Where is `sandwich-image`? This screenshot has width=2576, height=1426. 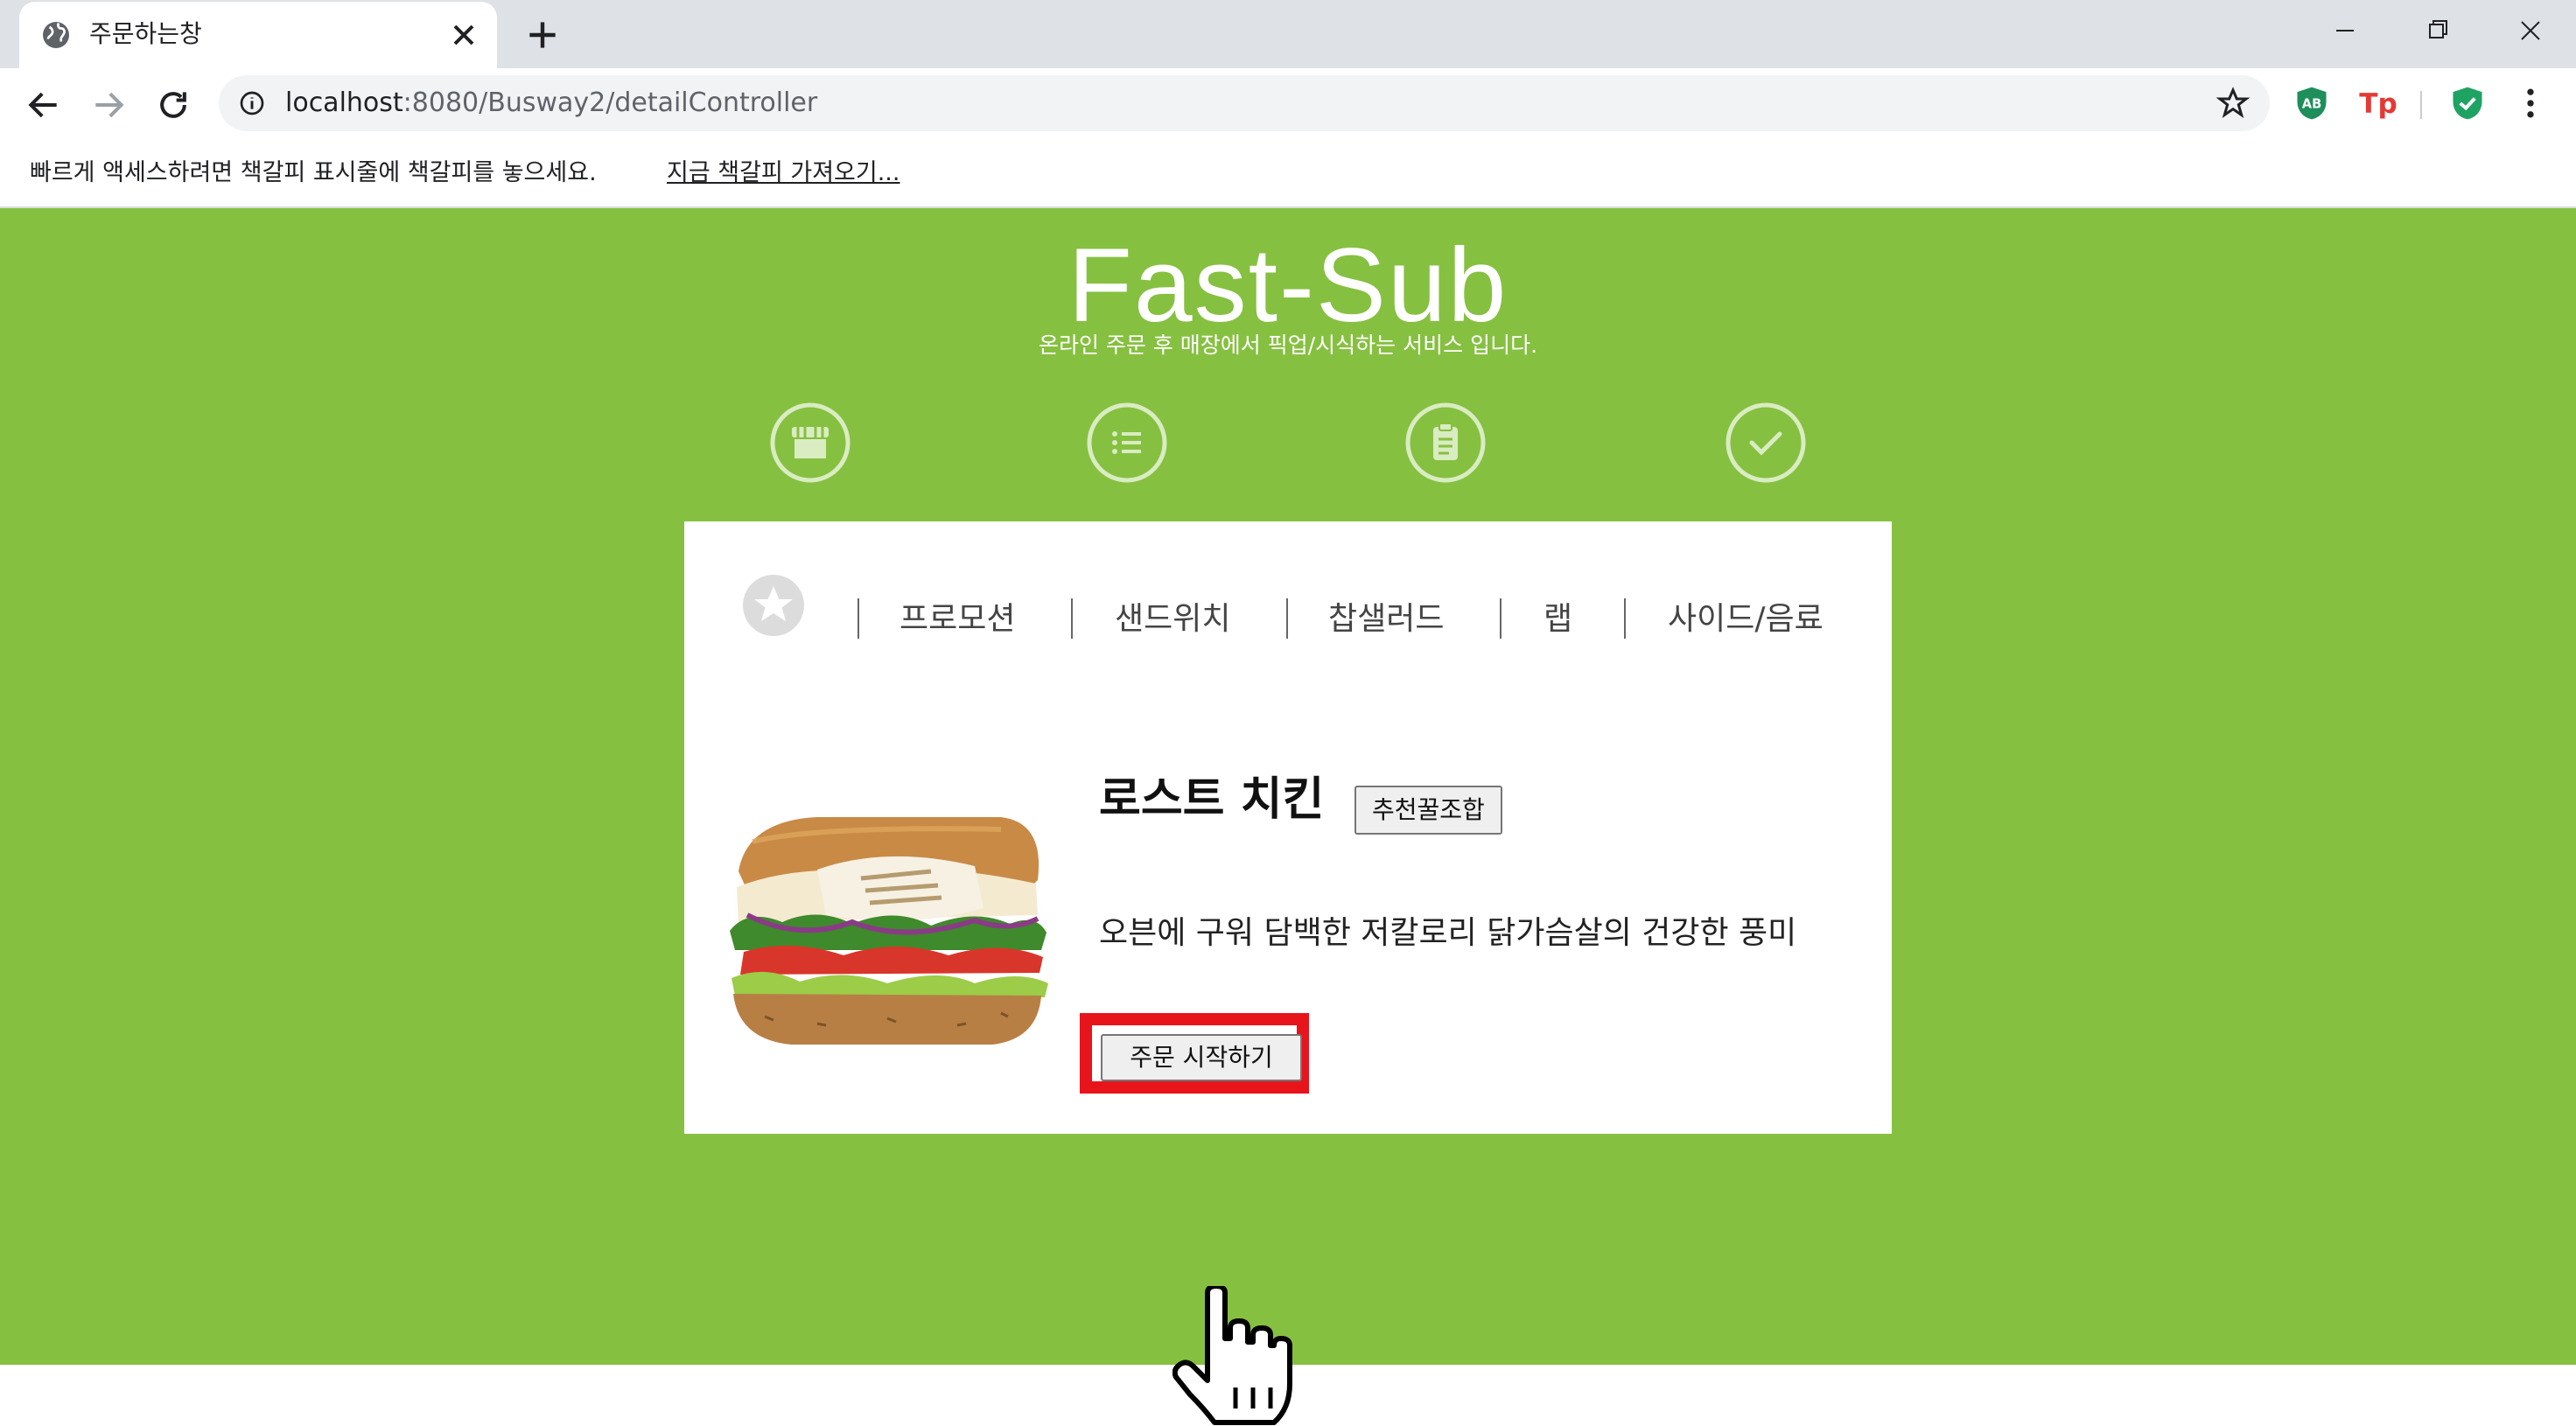 sandwich-image is located at coordinates (889, 931).